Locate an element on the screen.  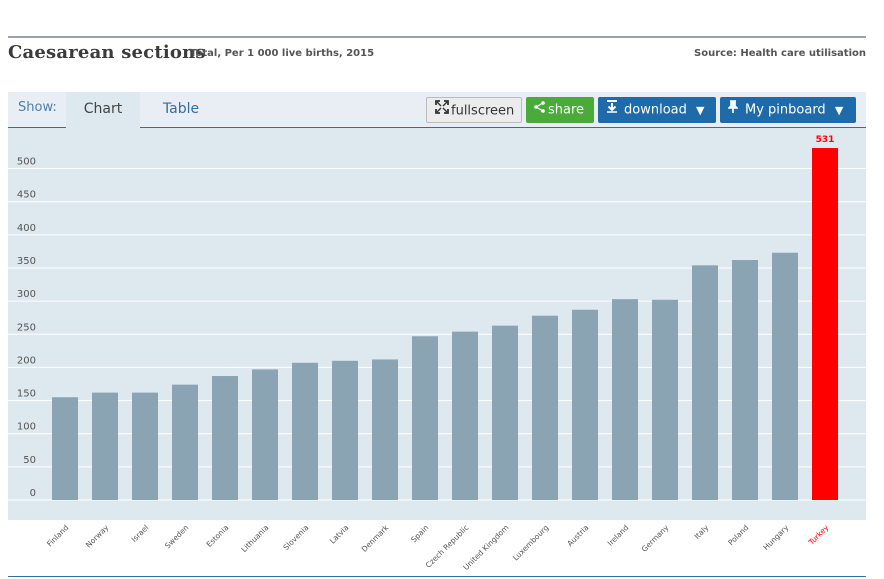
x-tick-label: Denmark is located at coordinates (375, 538).